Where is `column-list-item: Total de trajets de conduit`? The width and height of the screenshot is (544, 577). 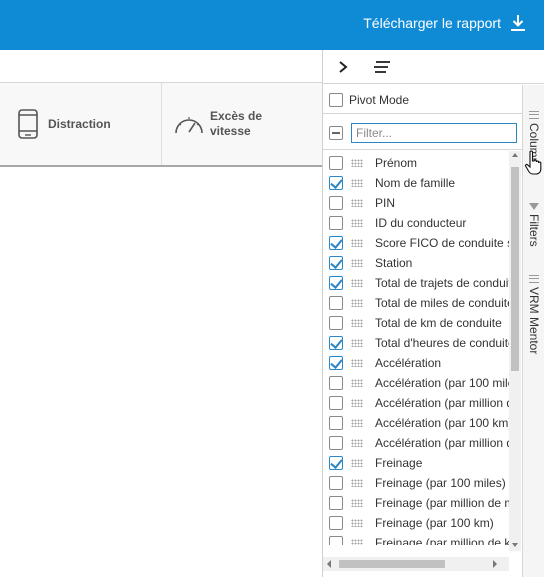 column-list-item: Total de trajets de conduit is located at coordinates (419, 283).